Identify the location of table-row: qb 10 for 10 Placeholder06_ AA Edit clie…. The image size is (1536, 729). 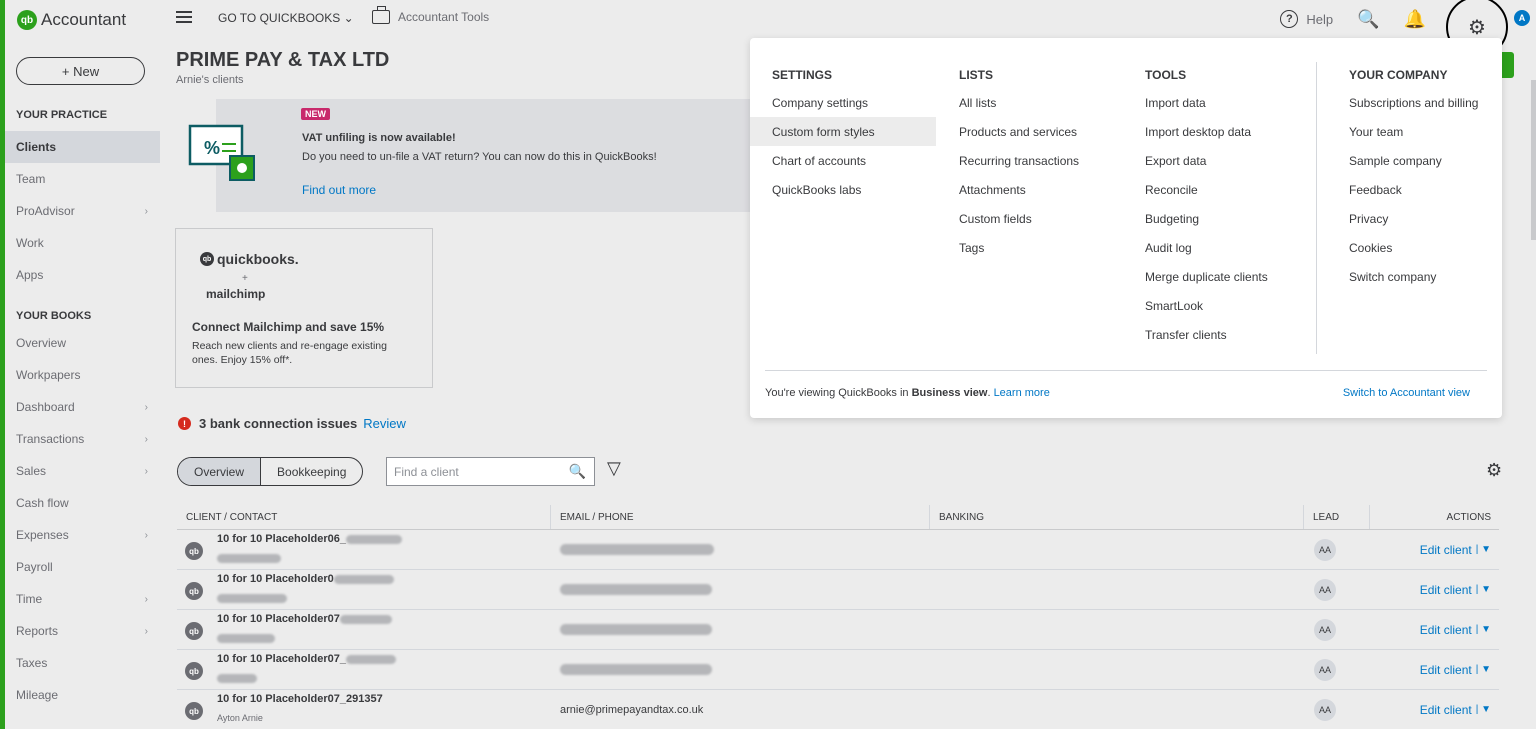
(838, 550).